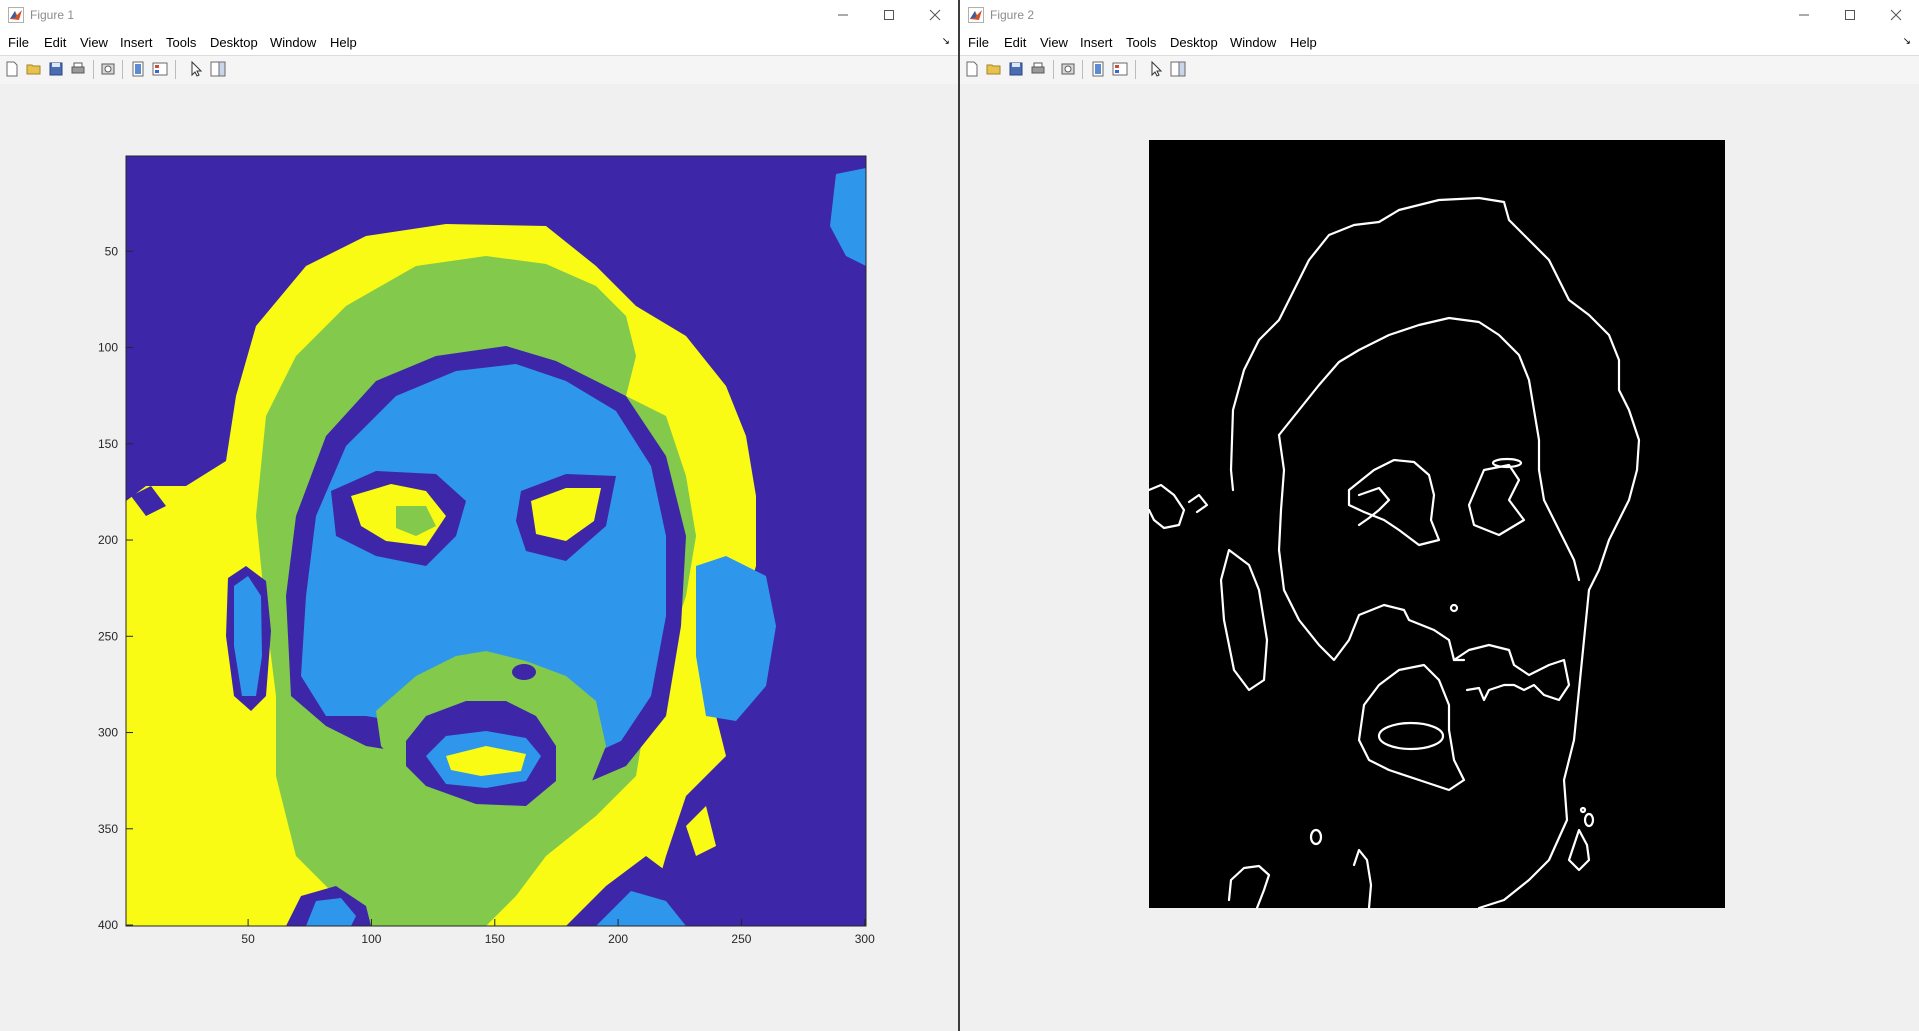  What do you see at coordinates (108, 444) in the screenshot?
I see `y-tick-label: 150` at bounding box center [108, 444].